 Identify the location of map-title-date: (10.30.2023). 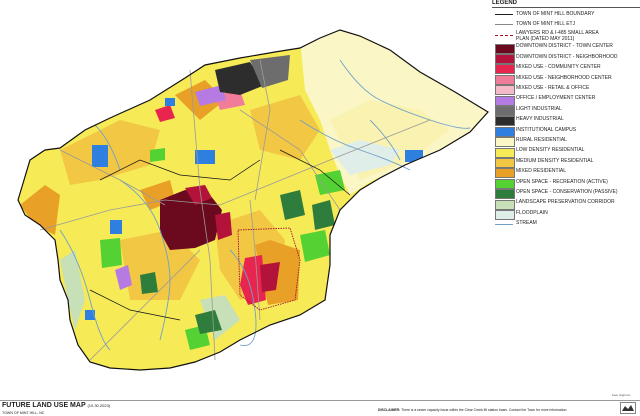
(99, 405).